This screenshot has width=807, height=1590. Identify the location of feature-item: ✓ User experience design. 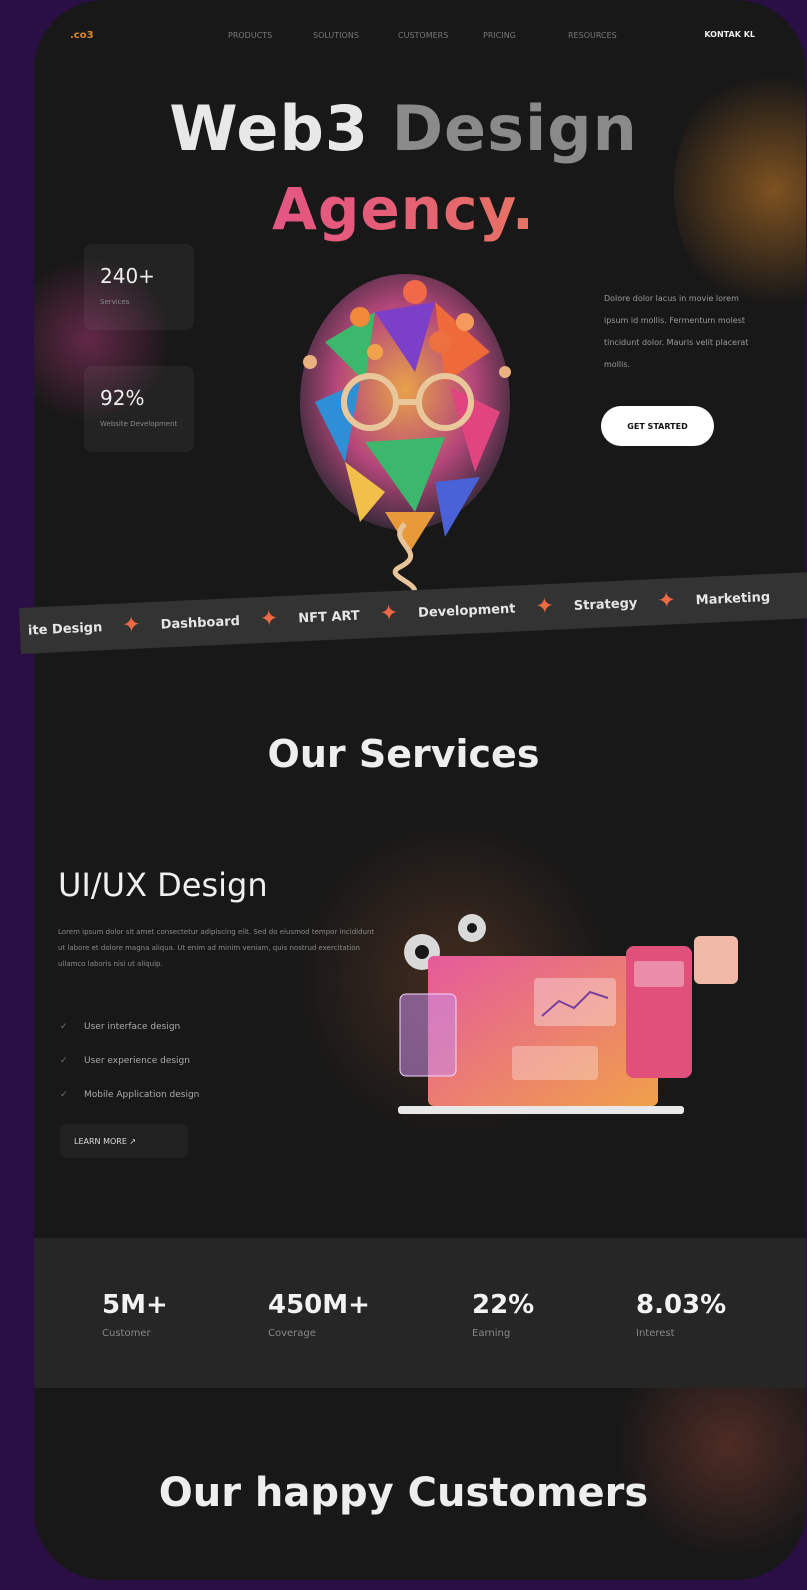
(129, 1061).